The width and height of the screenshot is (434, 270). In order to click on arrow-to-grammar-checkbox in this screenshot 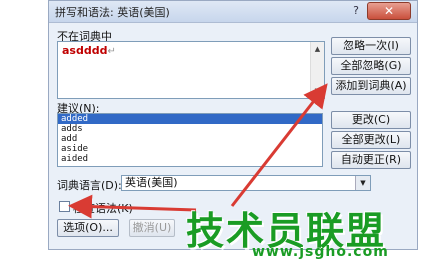, I will do `click(132, 206)`.